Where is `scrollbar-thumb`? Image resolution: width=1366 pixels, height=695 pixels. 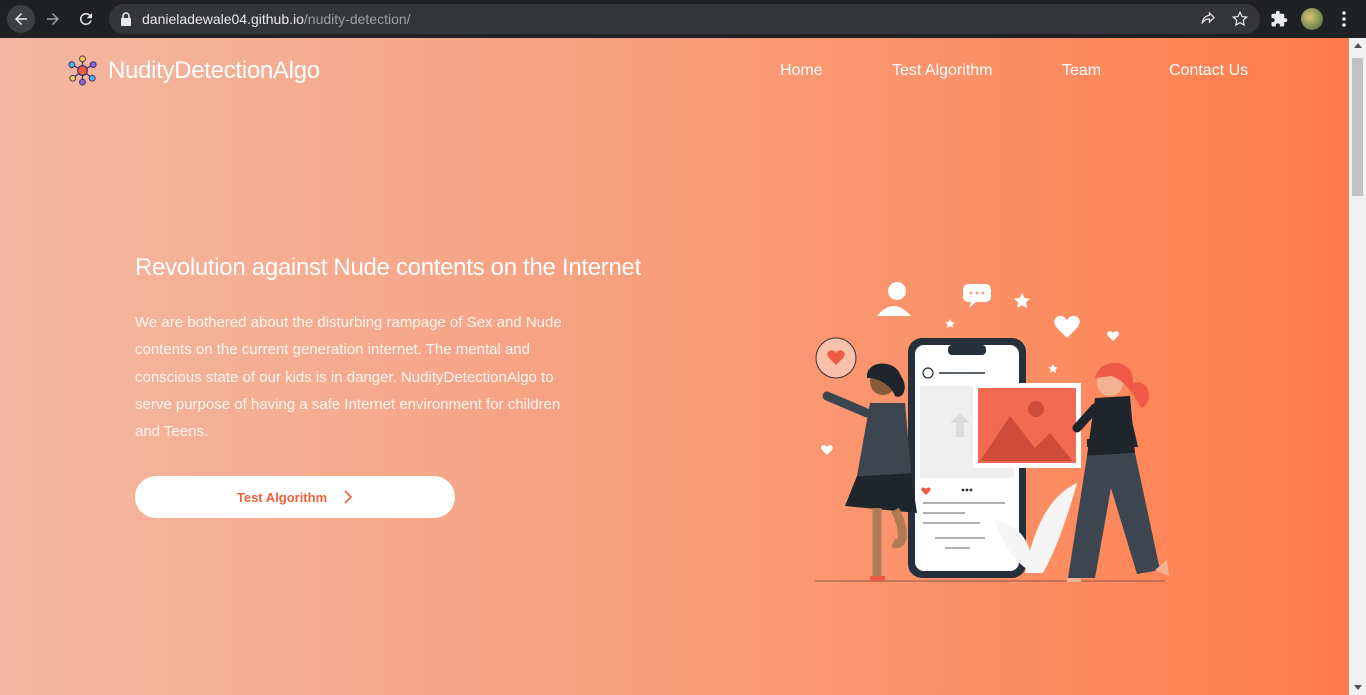 scrollbar-thumb is located at coordinates (1357, 127).